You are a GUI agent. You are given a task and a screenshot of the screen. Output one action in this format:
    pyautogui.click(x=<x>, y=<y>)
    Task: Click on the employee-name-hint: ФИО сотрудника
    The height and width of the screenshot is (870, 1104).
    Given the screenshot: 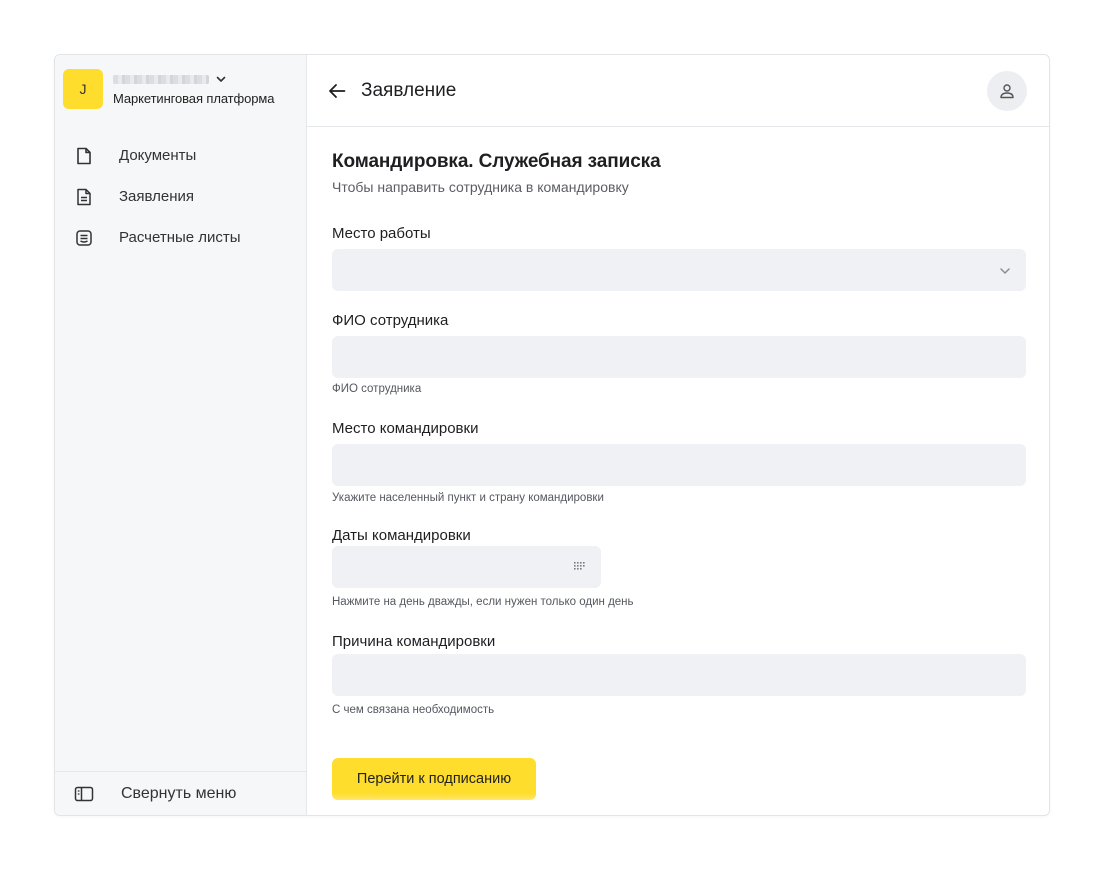 What is the action you would take?
    pyautogui.click(x=377, y=389)
    